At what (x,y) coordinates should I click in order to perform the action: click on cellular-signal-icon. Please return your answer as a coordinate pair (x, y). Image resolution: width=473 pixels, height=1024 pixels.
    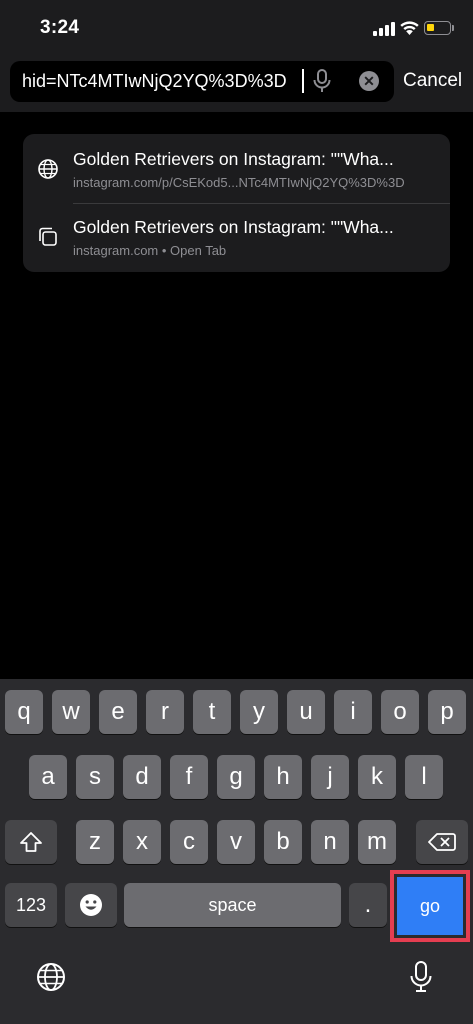
    Looking at the image, I should click on (384, 29).